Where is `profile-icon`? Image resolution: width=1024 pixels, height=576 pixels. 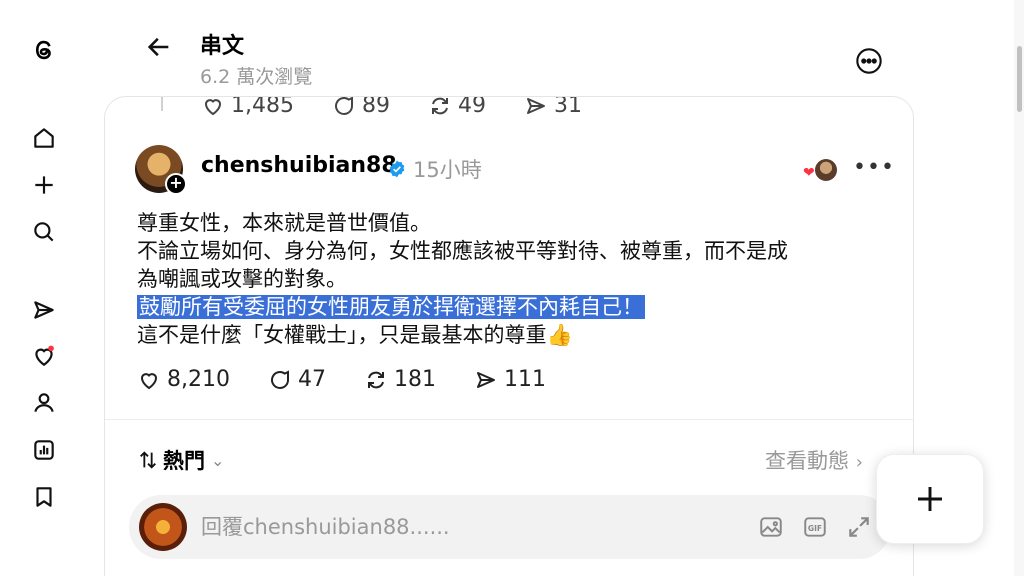
profile-icon is located at coordinates (44, 403).